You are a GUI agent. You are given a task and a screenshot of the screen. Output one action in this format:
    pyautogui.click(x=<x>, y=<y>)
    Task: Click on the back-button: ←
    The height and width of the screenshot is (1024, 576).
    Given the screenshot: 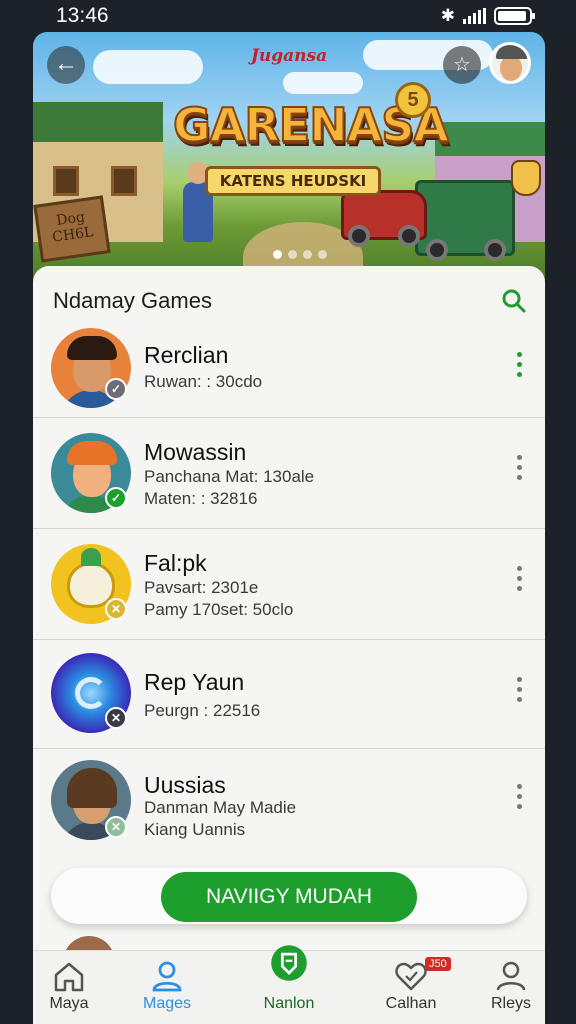 What is the action you would take?
    pyautogui.click(x=66, y=65)
    